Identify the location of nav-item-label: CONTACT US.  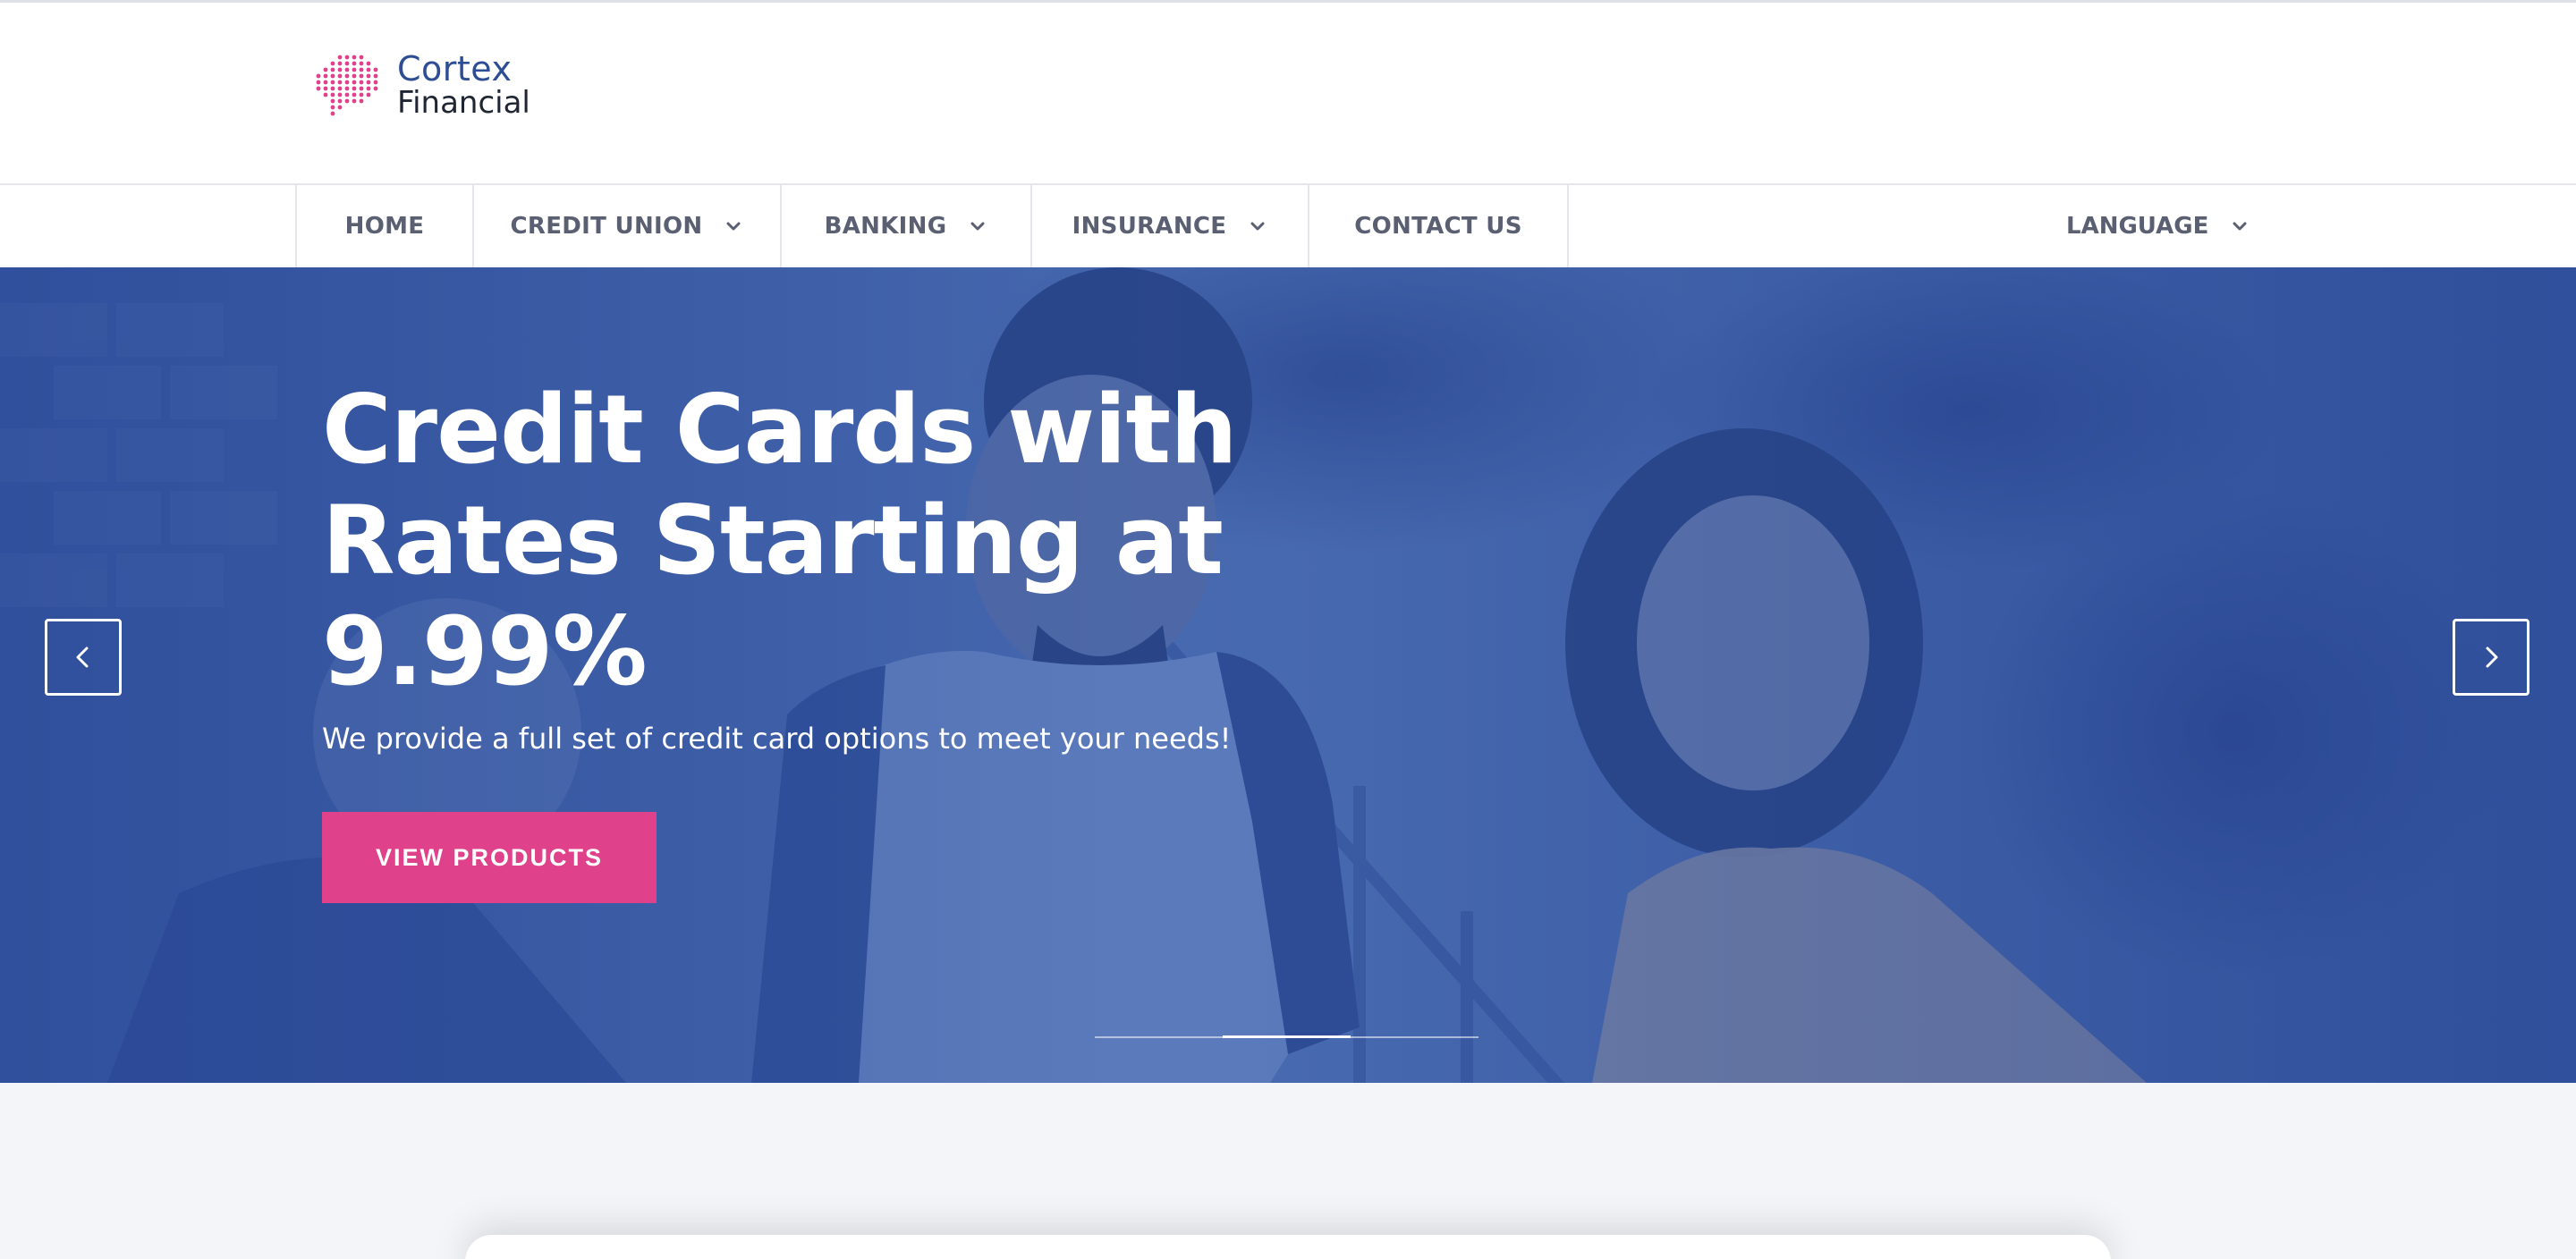
(1438, 226).